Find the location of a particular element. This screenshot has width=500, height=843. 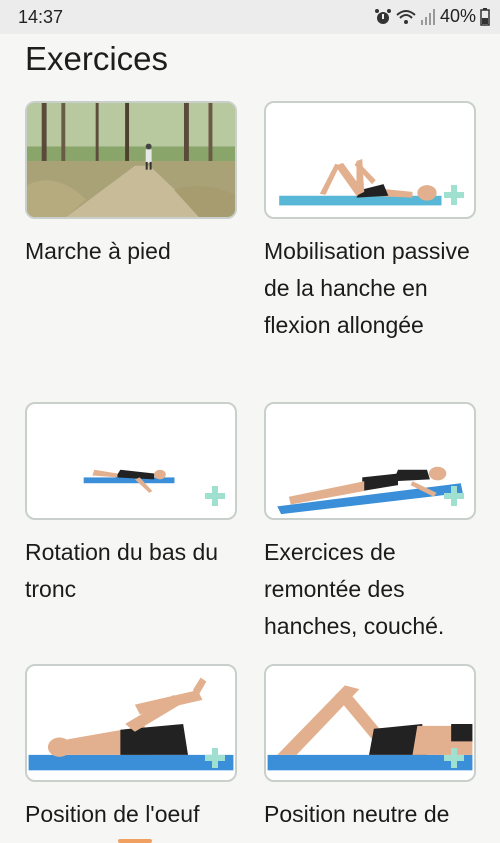

exercise-label: Position de l'oeuf is located at coordinates (132, 814).